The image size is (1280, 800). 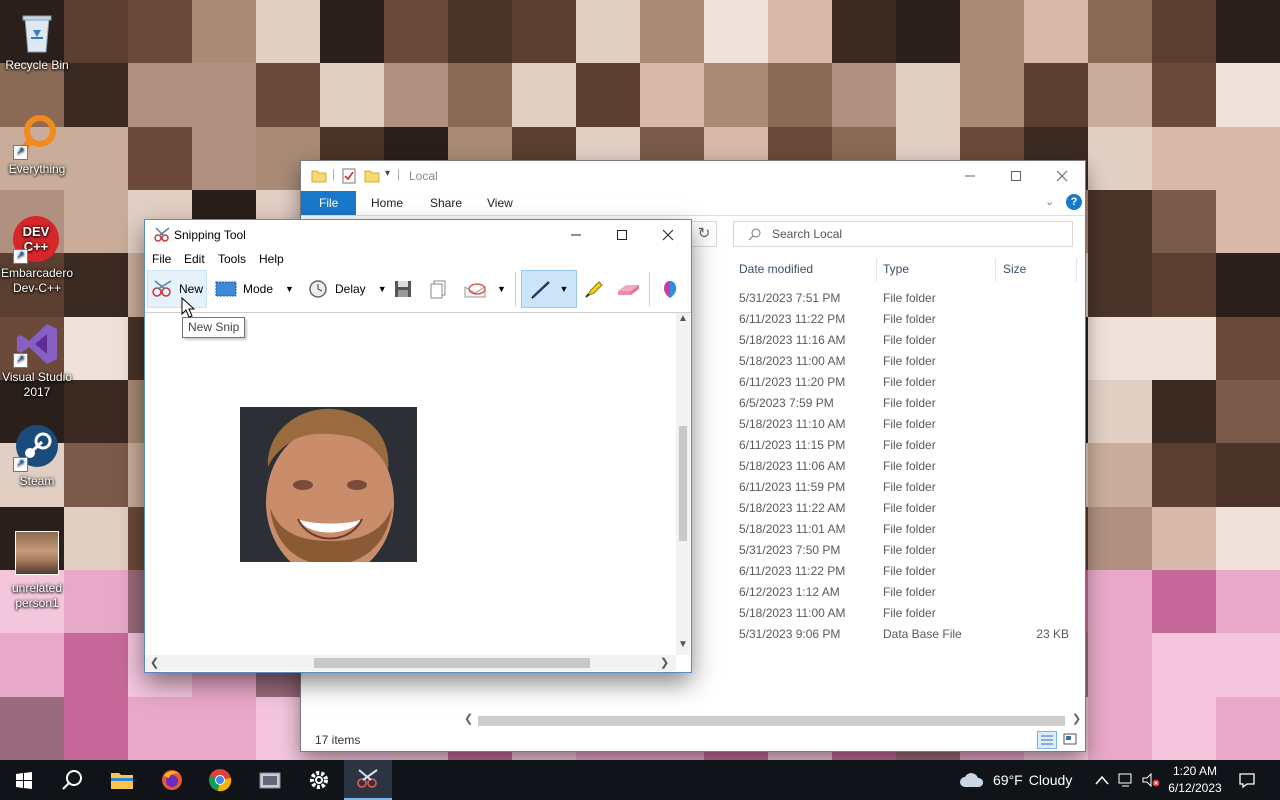 What do you see at coordinates (372, 176) in the screenshot?
I see `new-folder-icon` at bounding box center [372, 176].